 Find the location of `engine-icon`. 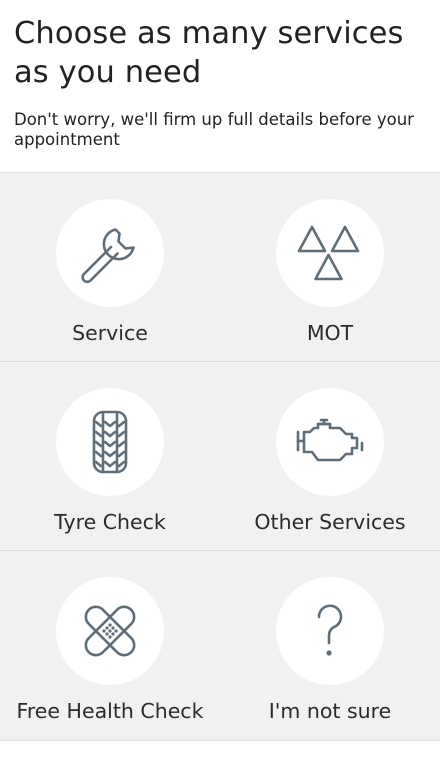

engine-icon is located at coordinates (330, 440).